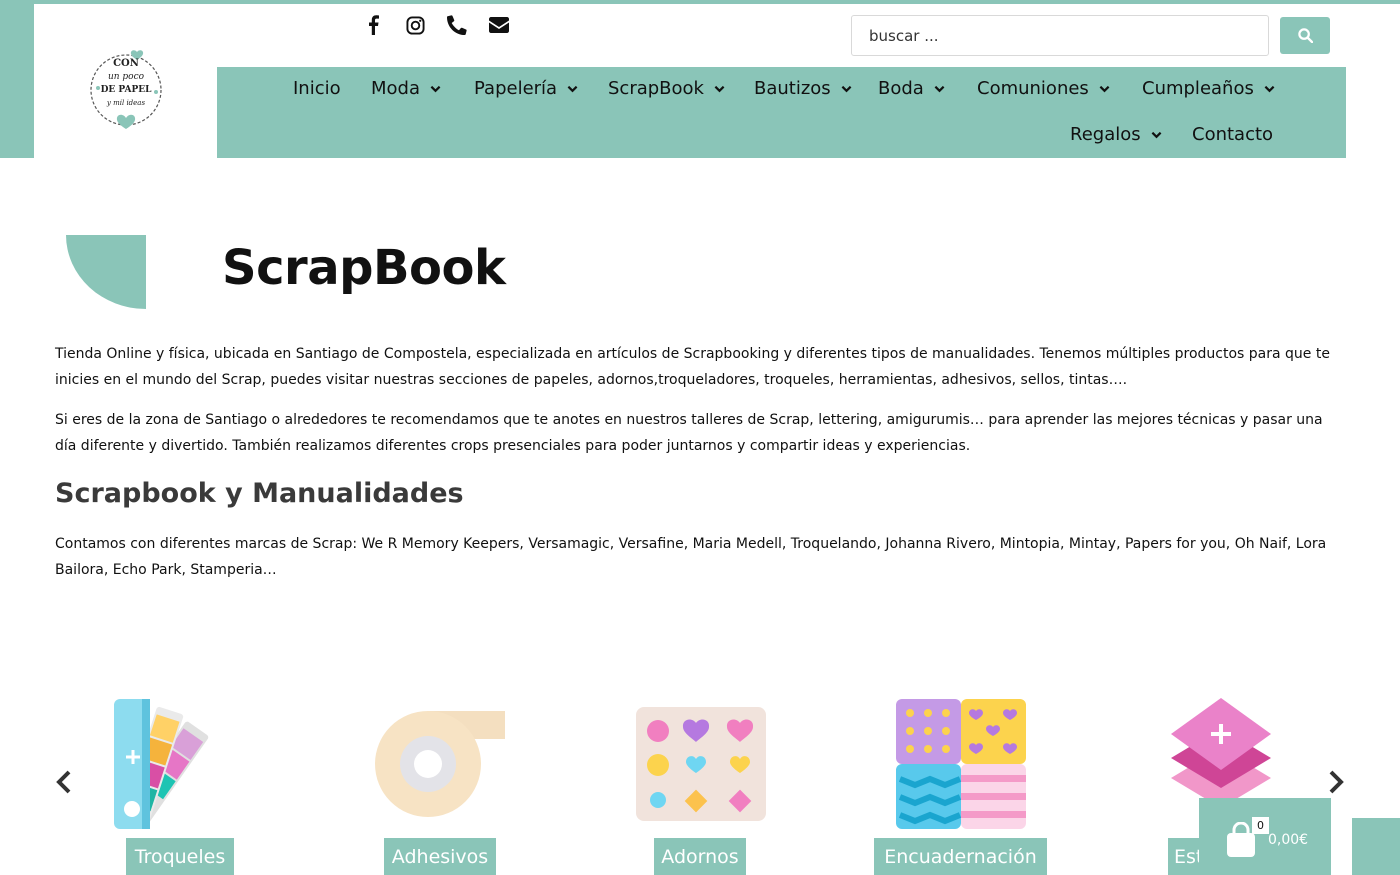 This screenshot has width=1400, height=875. I want to click on chevron-left-icon, so click(63, 782).